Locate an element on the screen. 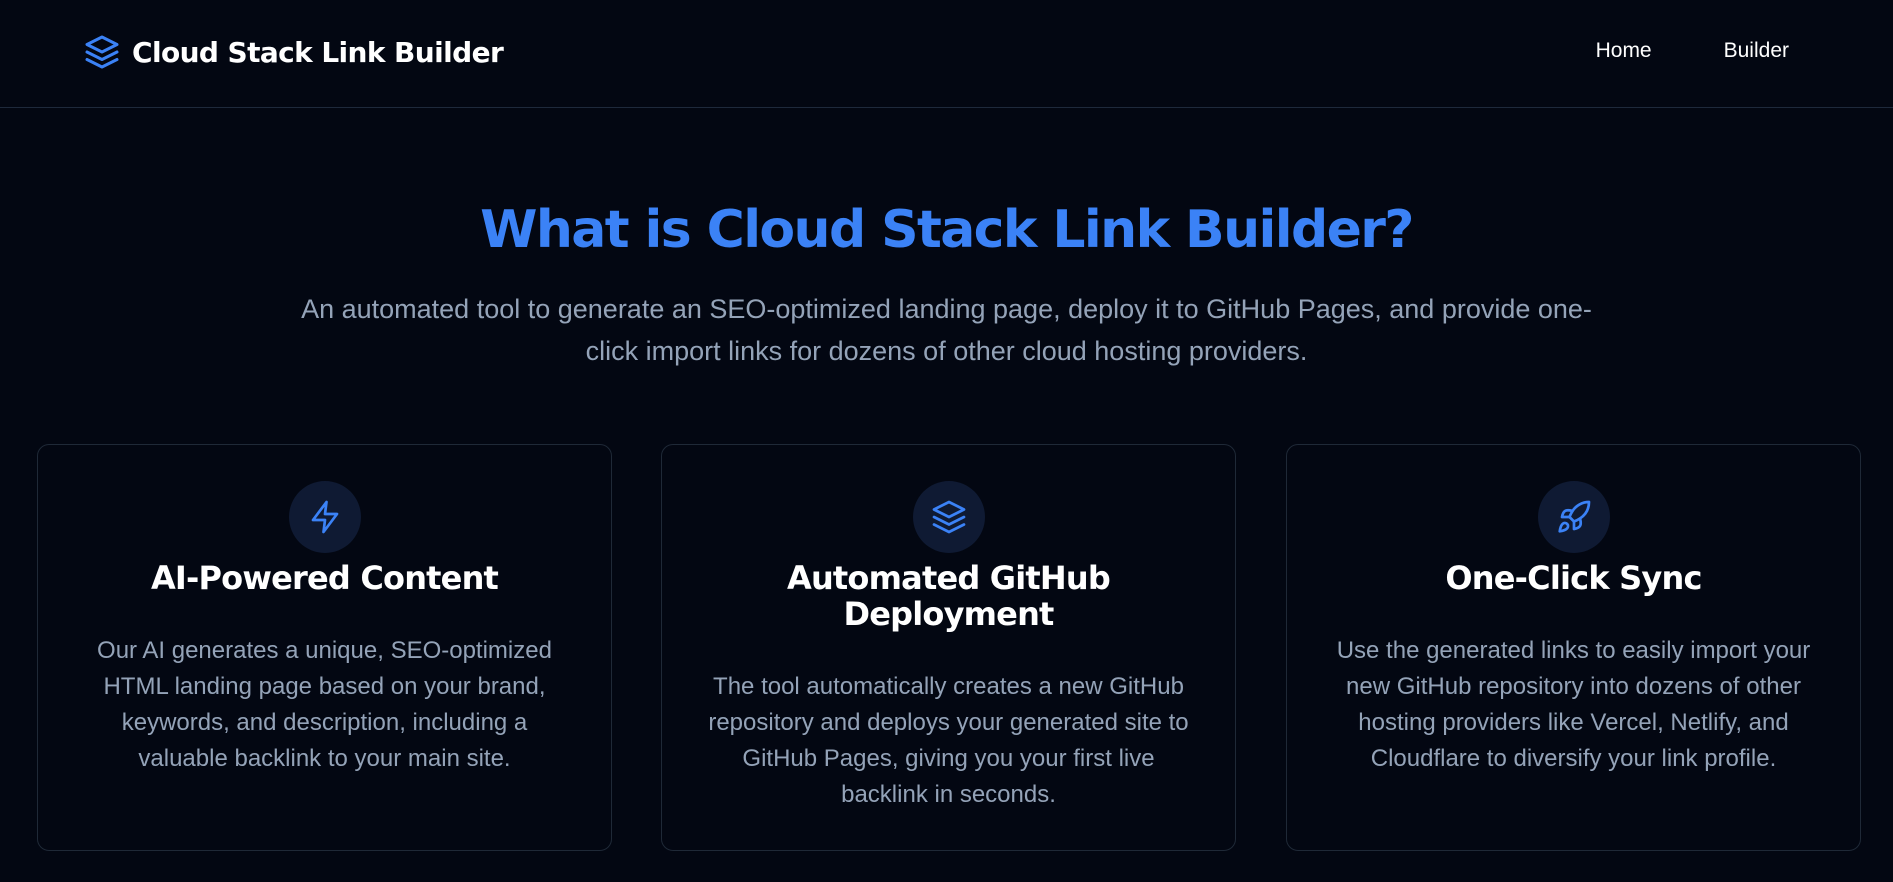  feature-title: Automated GitHub Deployment is located at coordinates (948, 596).